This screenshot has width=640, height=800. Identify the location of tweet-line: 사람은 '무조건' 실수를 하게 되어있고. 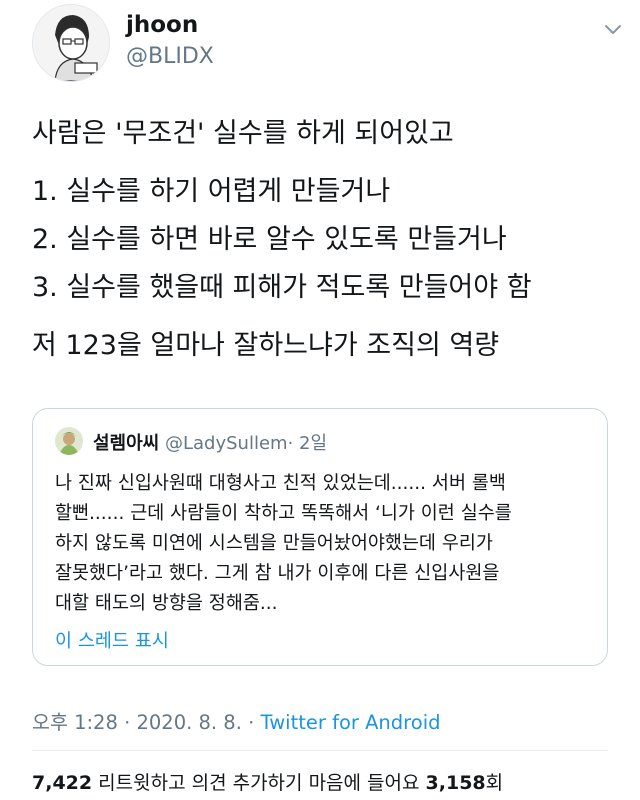
(243, 133).